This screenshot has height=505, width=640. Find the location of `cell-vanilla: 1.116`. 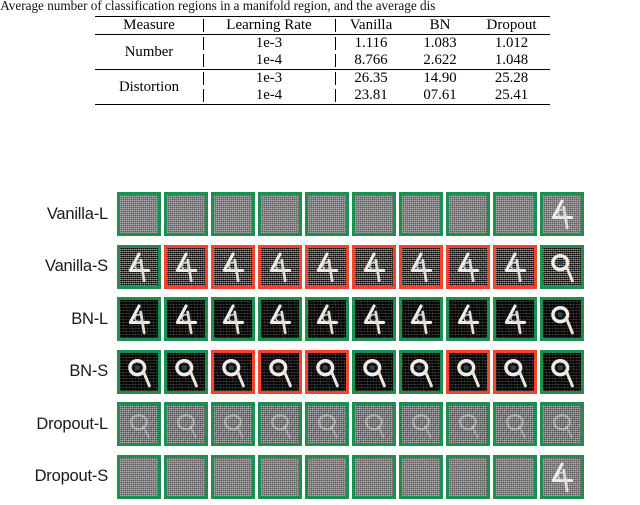

cell-vanilla: 1.116 is located at coordinates (371, 44).